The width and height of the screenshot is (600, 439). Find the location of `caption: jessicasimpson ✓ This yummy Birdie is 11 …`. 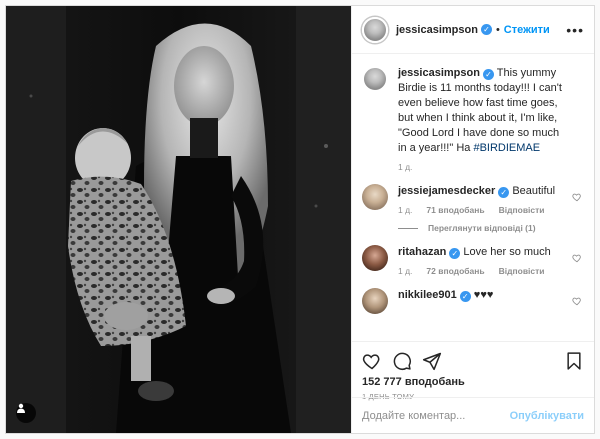

caption: jessicasimpson ✓ This yummy Birdie is 11 … is located at coordinates (473, 119).